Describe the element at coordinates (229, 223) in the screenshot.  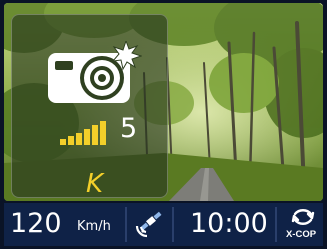
I see `clock: 10:00` at that location.